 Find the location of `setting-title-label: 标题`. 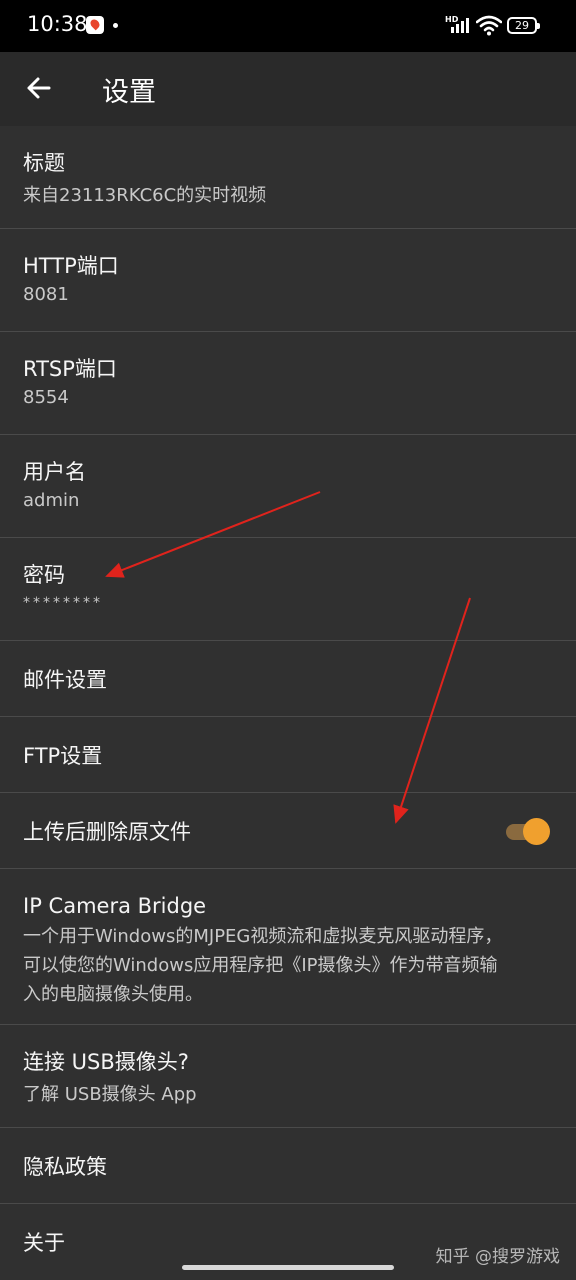

setting-title-label: 标题 is located at coordinates (44, 163).